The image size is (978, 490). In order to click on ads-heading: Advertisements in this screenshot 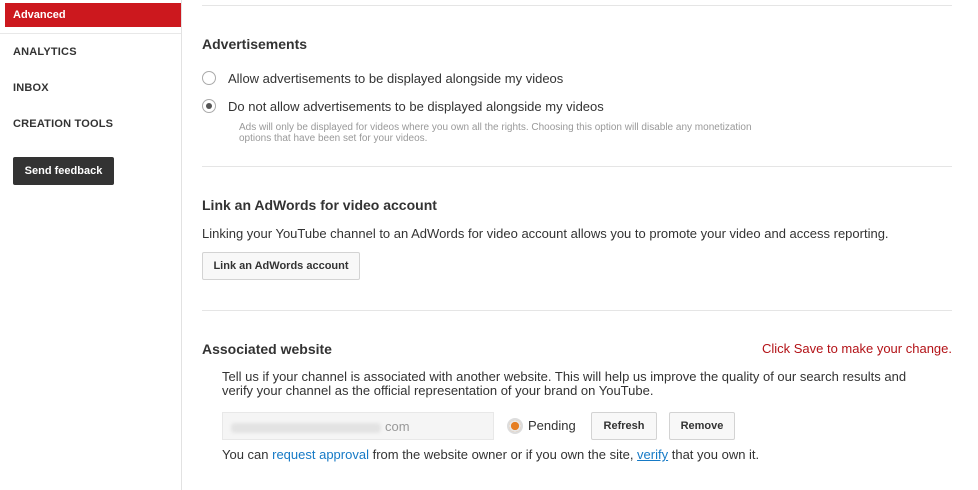, I will do `click(255, 44)`.